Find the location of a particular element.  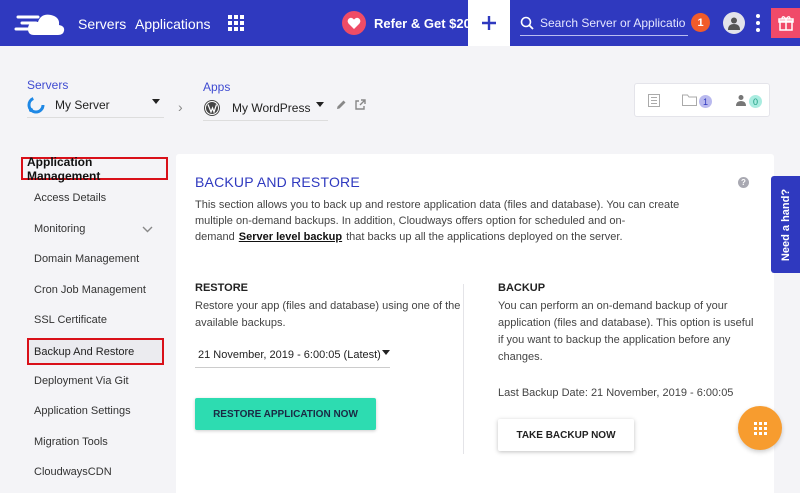

top-navigation-bar: Servers Applications Refer & Get $20 1 is located at coordinates (400, 23).